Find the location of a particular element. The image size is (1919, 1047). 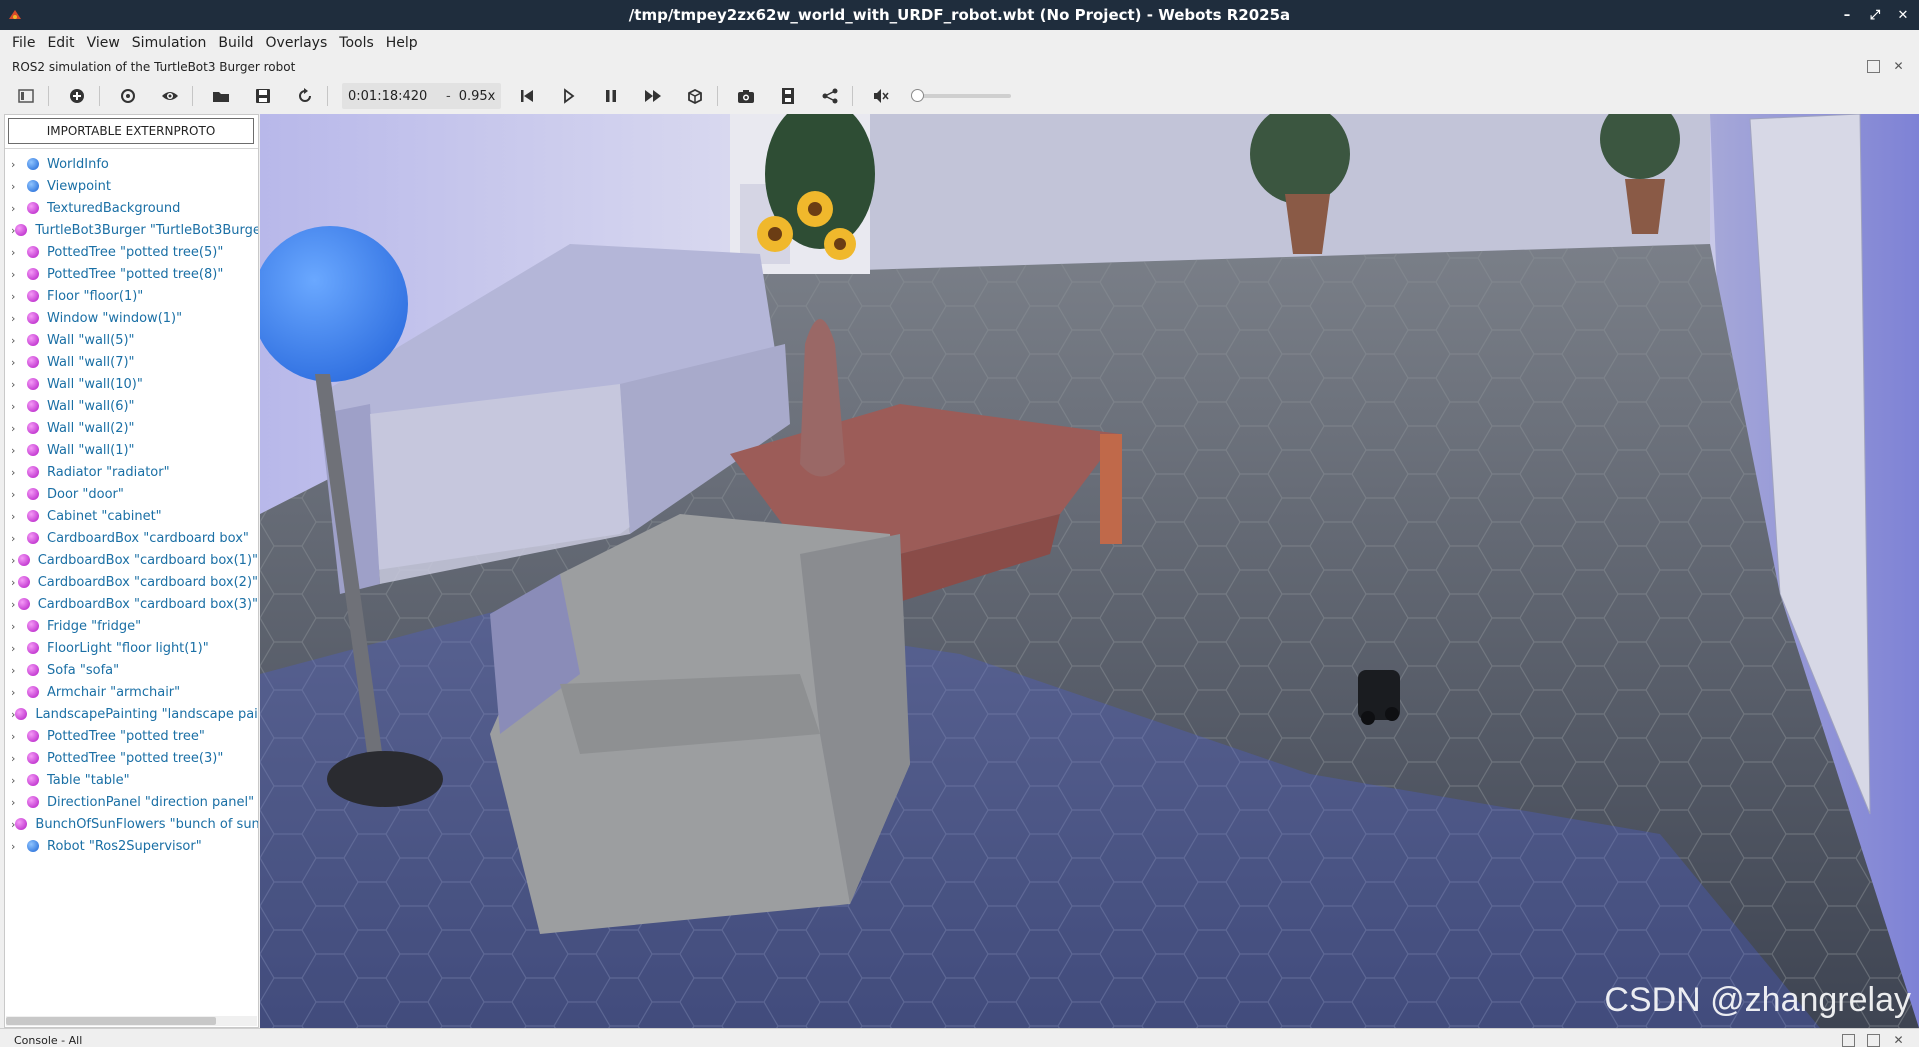

reset-simulation-button is located at coordinates (527, 96).